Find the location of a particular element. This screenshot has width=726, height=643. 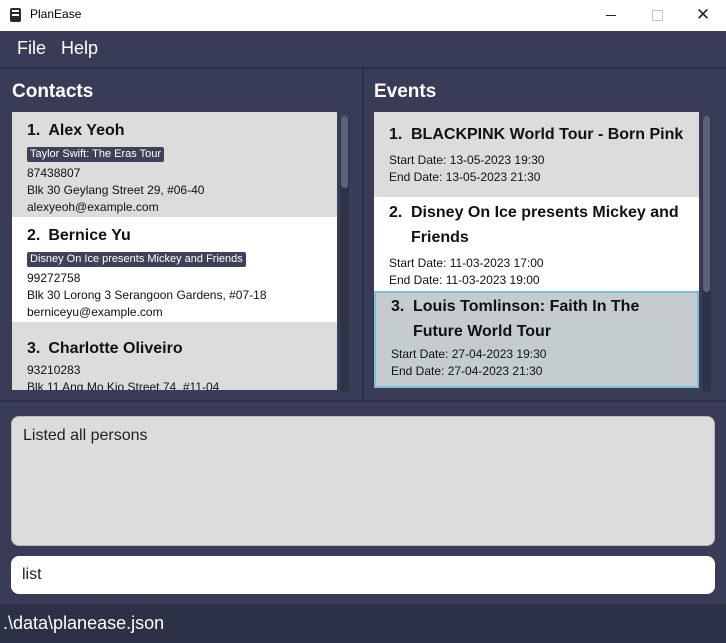

person-name-row: 3. Charlotte Oliveiro is located at coordinates (182, 349).